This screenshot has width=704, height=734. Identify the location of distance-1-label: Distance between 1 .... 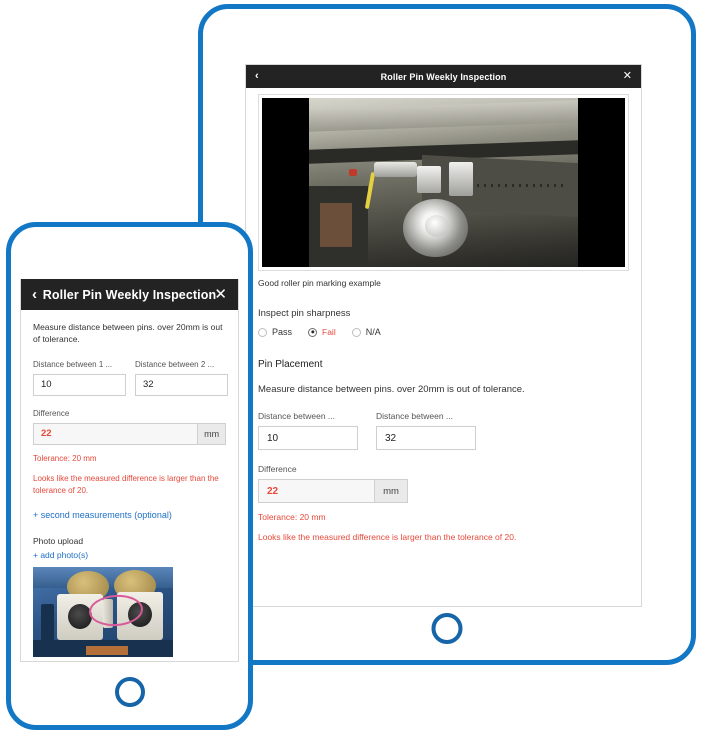
(73, 364).